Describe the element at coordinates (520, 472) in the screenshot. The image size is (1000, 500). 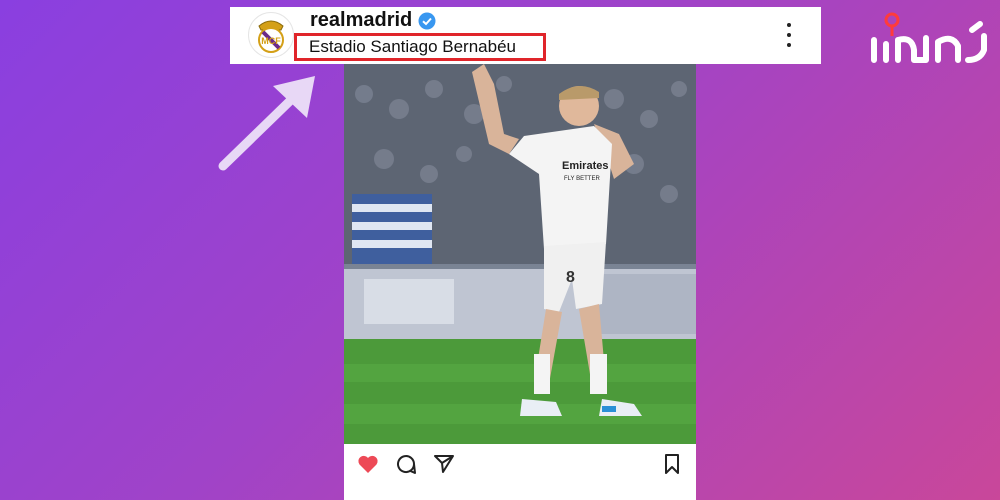
I see `post-action-bar` at that location.